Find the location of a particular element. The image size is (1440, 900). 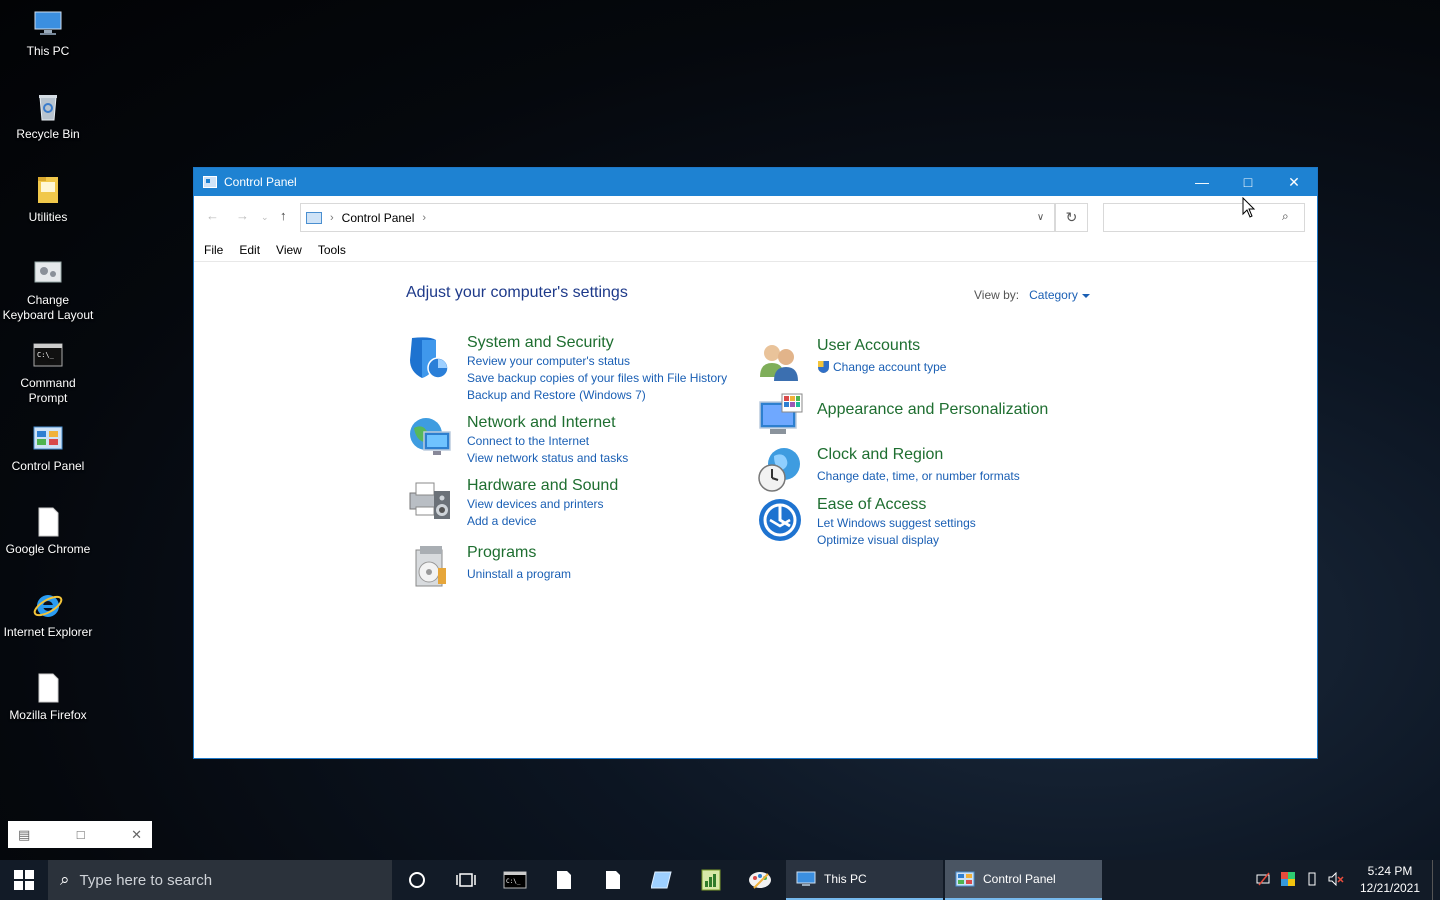

desktop-icon-mozilla-firefox: Mozilla Firefox is located at coordinates (48, 697).